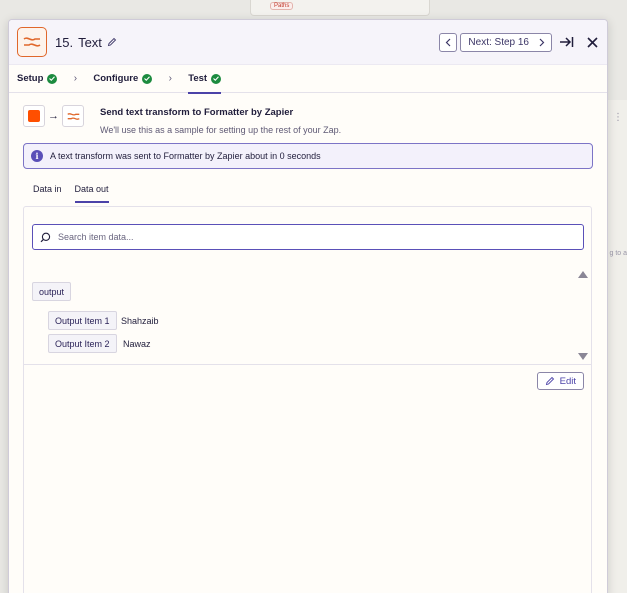 This screenshot has height=593, width=627. What do you see at coordinates (47, 192) in the screenshot?
I see `tab-data-in: Data in` at bounding box center [47, 192].